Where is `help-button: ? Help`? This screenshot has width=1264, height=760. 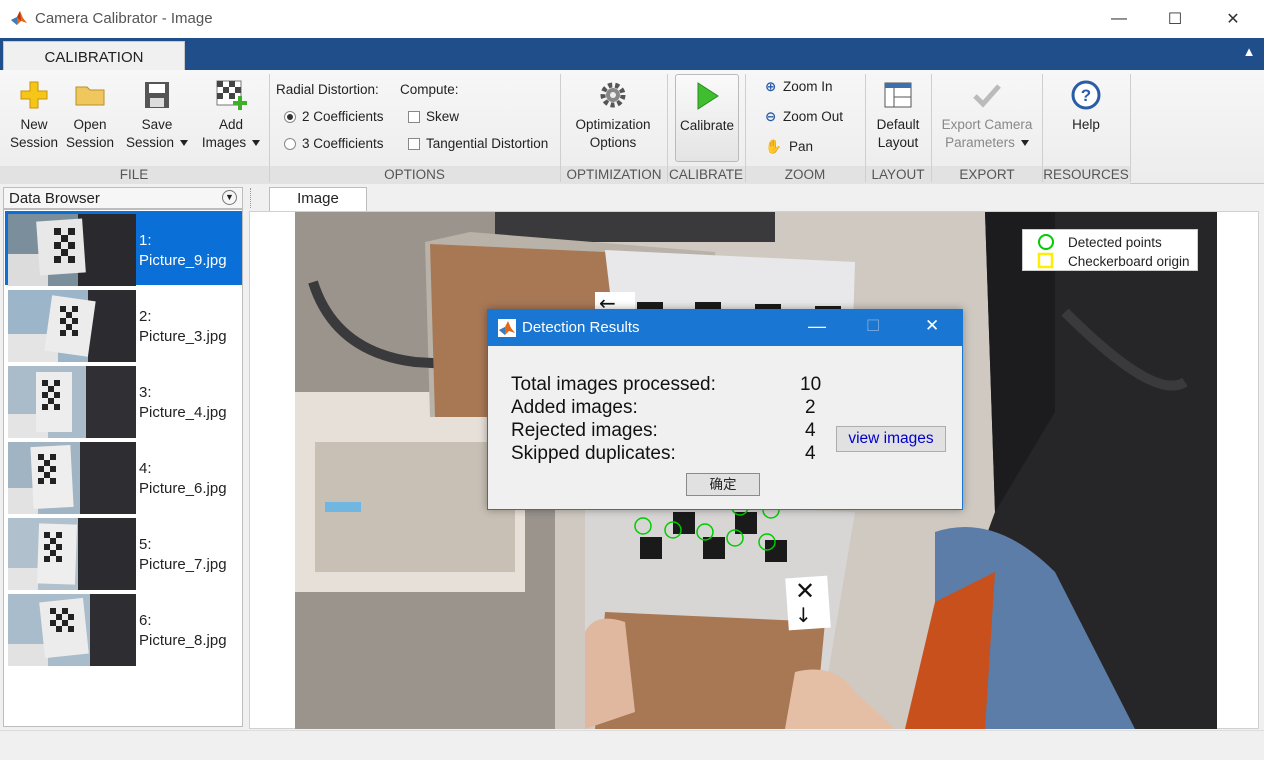
help-button: ? Help is located at coordinates (1086, 104).